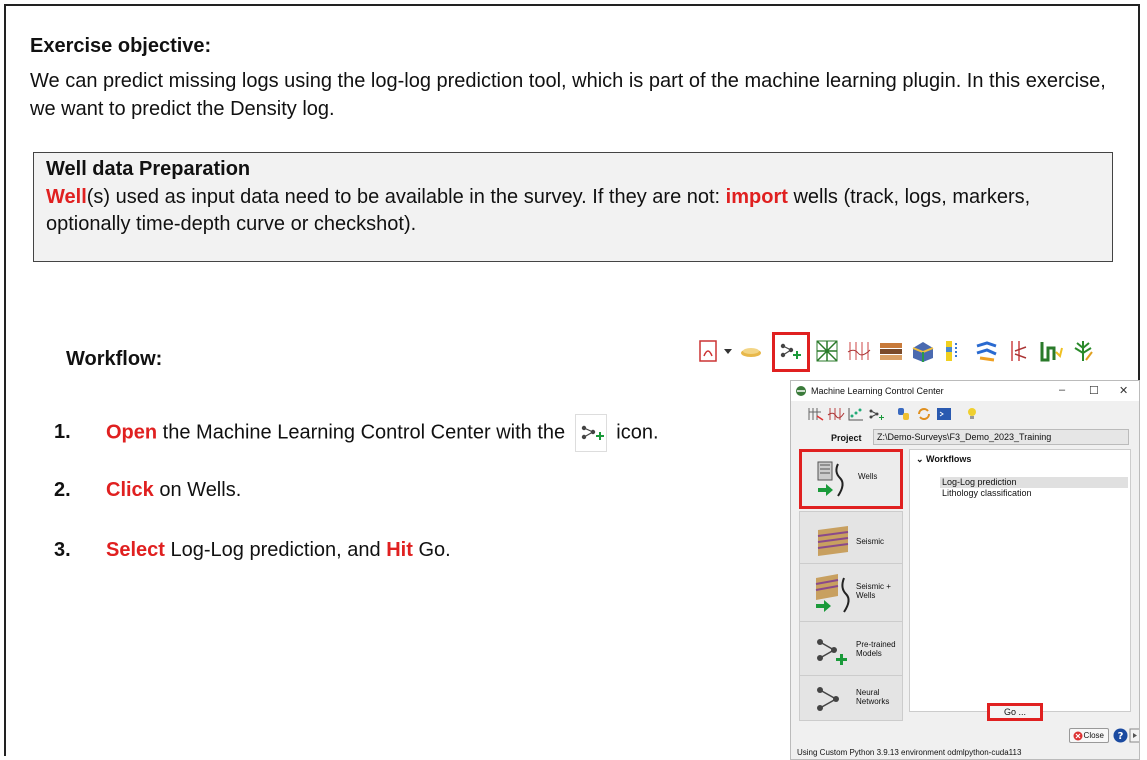 Image resolution: width=1147 pixels, height=760 pixels. Describe the element at coordinates (1123, 390) in the screenshot. I see `close-icon: ✕` at that location.